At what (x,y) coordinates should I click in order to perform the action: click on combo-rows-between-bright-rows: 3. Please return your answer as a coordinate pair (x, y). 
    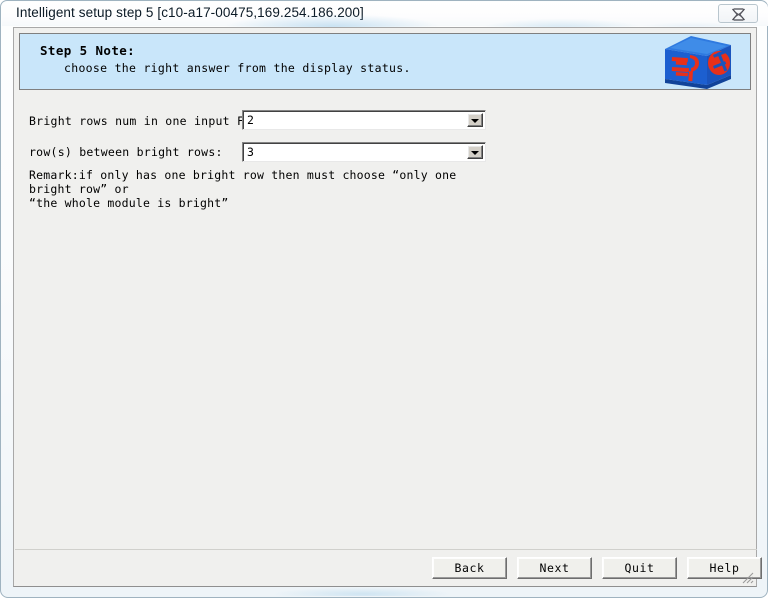
    Looking at the image, I should click on (364, 152).